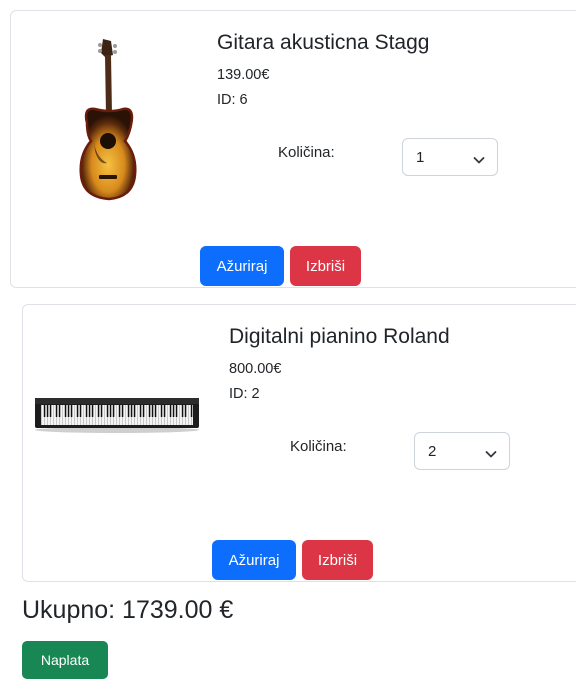 The image size is (576, 679). I want to click on product-image-guitar, so click(108, 122).